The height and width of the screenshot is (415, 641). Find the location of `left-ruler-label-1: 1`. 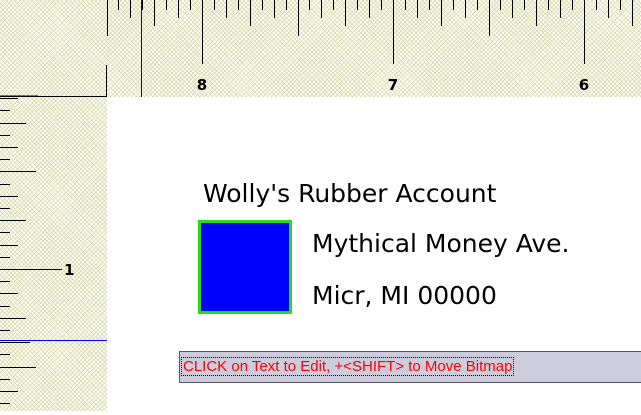

left-ruler-label-1: 1 is located at coordinates (69, 270).